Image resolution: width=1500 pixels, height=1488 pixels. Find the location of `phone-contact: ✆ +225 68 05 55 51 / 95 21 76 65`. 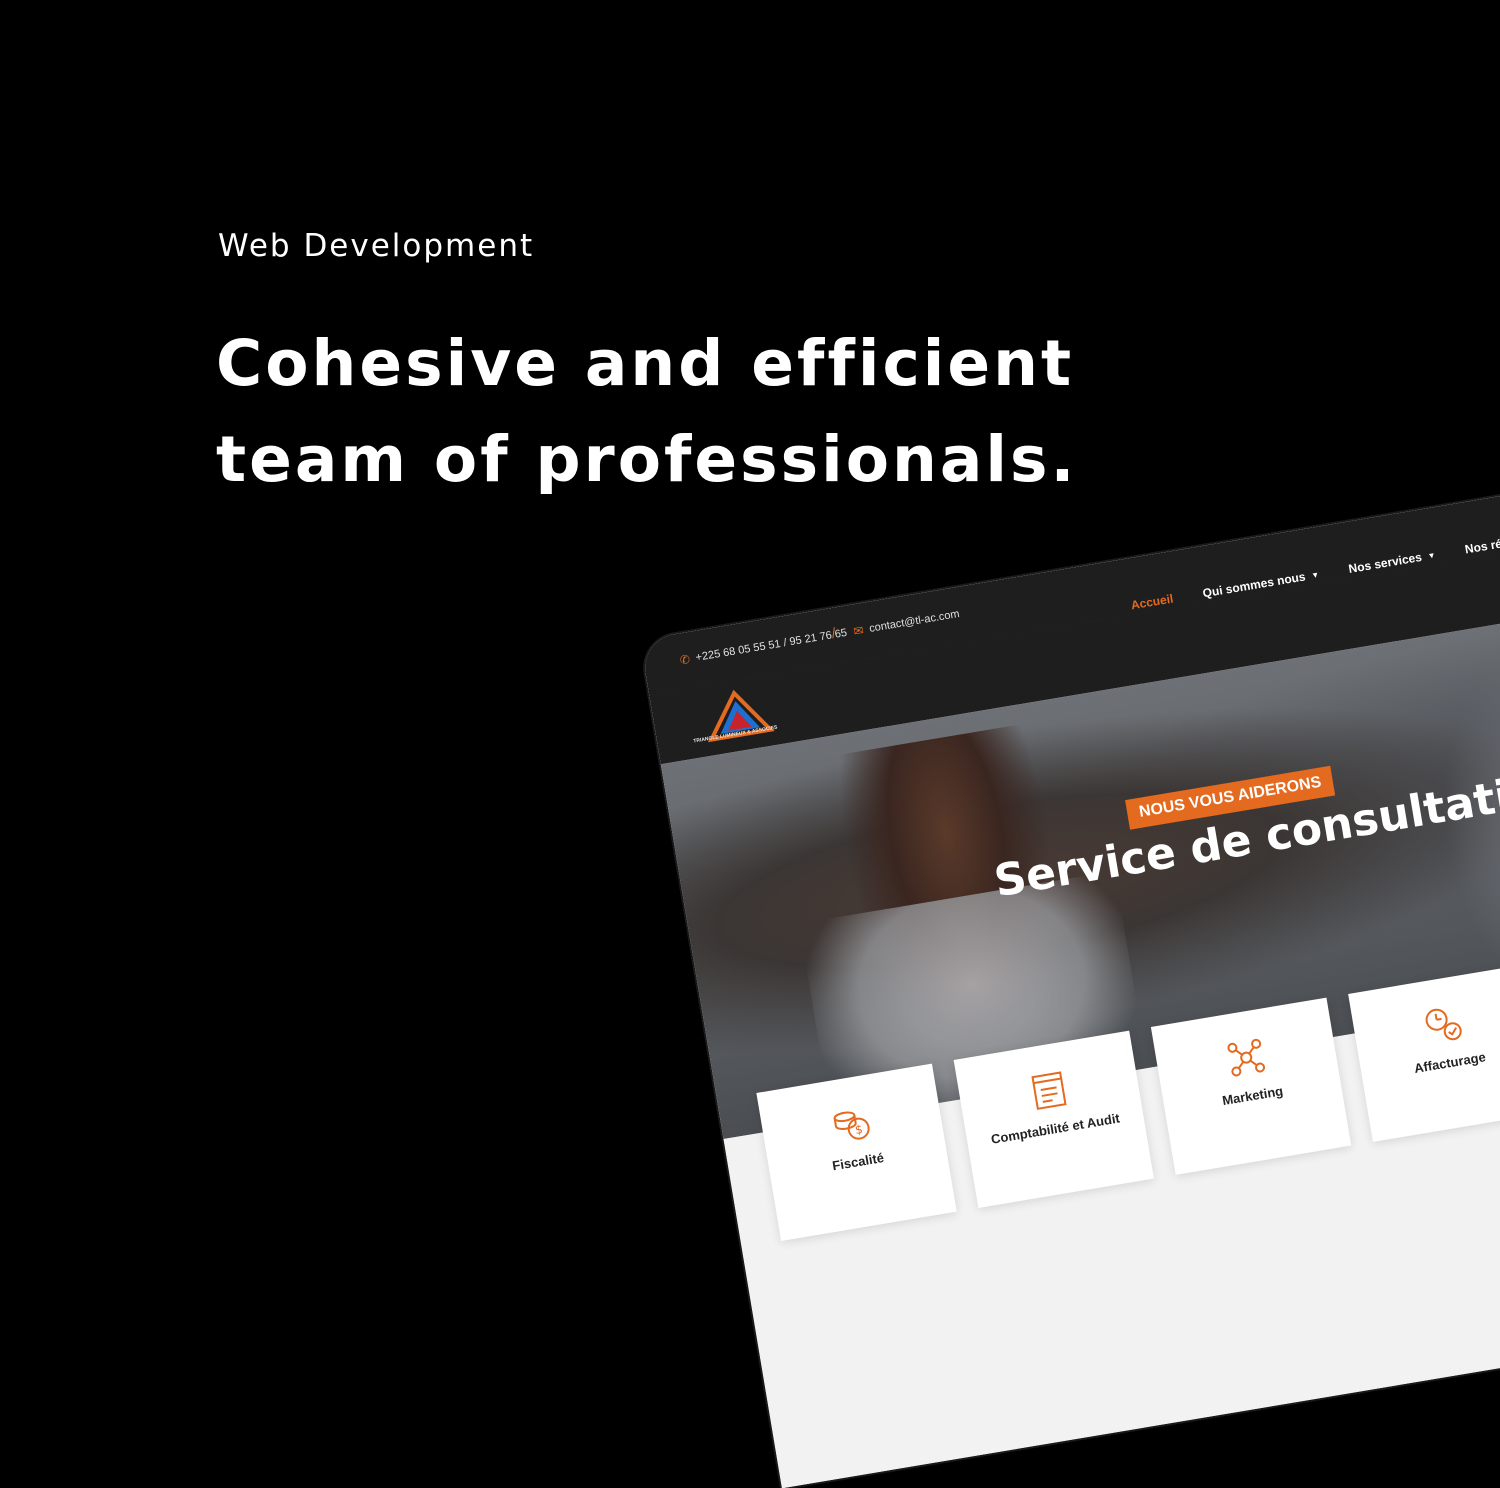

phone-contact: ✆ +225 68 05 55 51 / 95 21 76 65 is located at coordinates (763, 647).